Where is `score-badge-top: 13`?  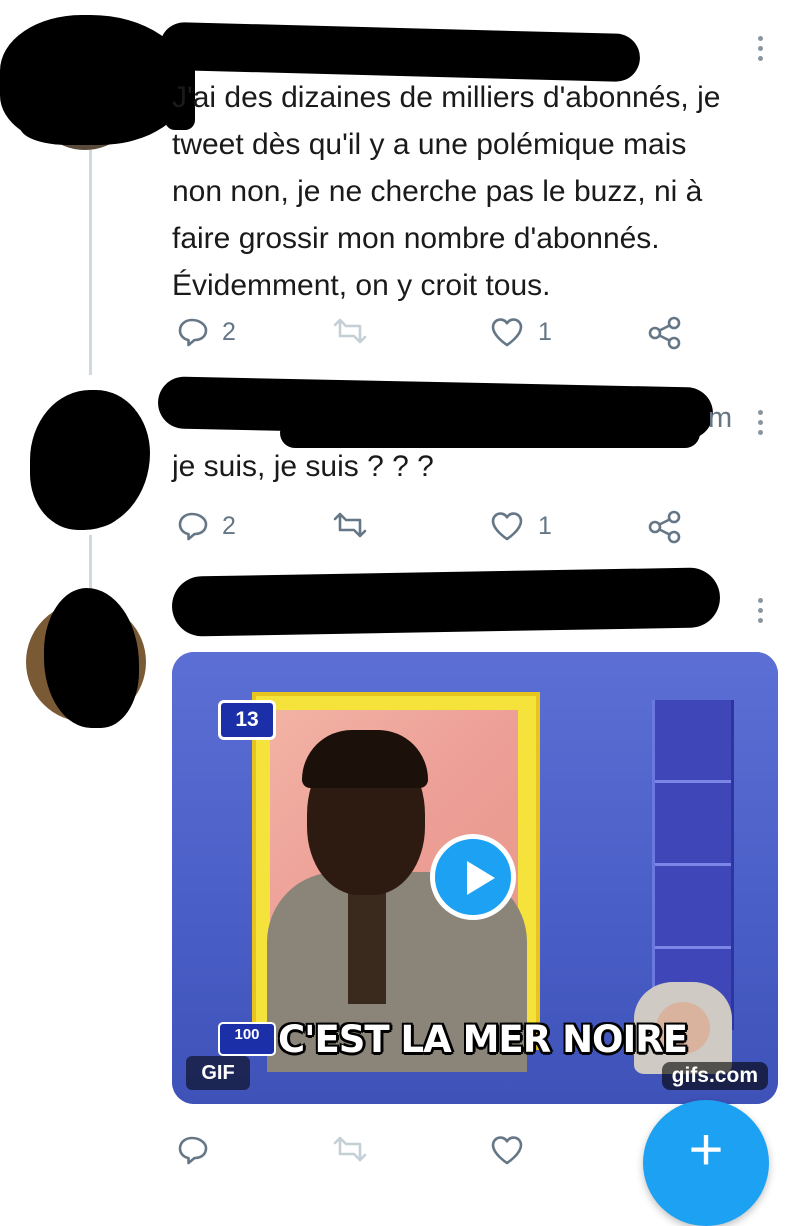
score-badge-top: 13 is located at coordinates (247, 720).